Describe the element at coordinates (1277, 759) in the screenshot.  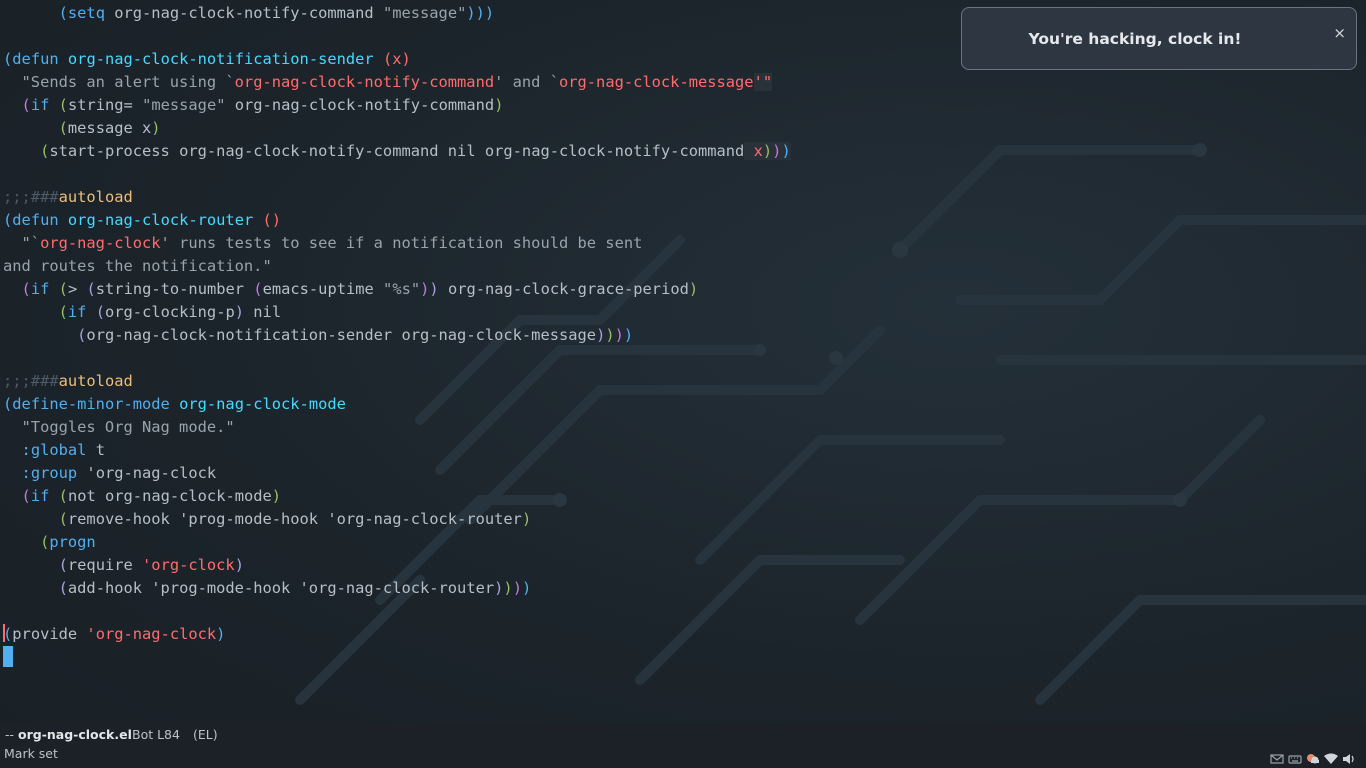
I see `mail-icon` at that location.